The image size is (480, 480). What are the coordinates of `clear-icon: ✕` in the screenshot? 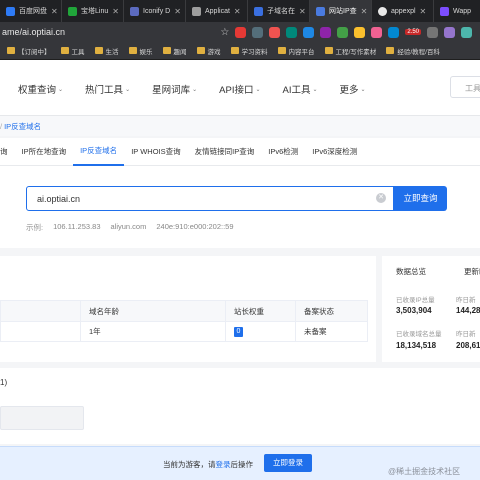 It's located at (381, 198).